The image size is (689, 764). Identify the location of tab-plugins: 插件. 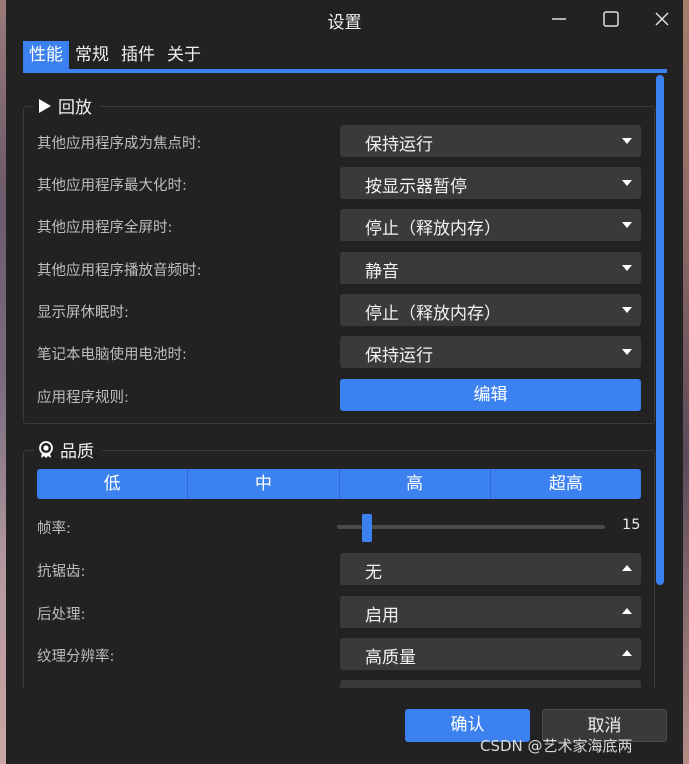
(138, 55).